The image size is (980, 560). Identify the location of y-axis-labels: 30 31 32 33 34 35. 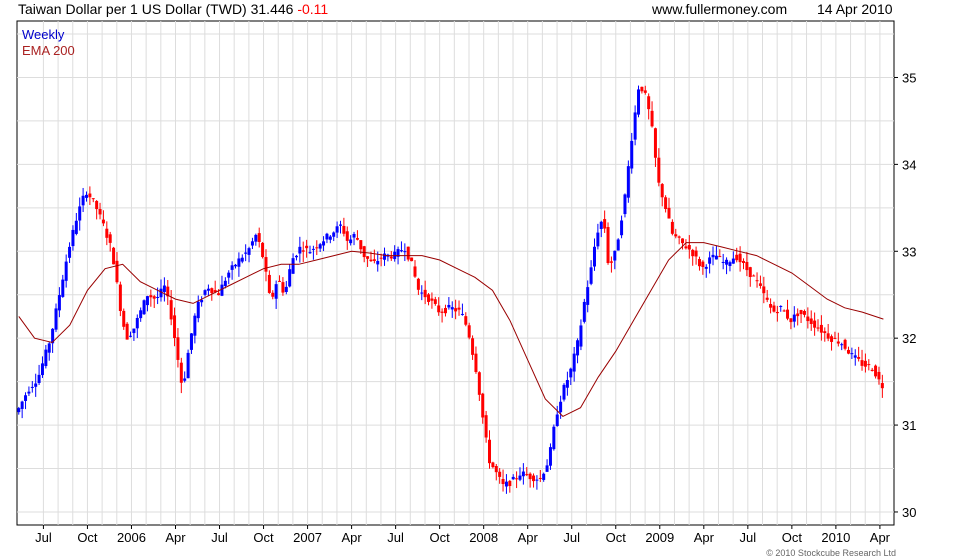
(905, 295).